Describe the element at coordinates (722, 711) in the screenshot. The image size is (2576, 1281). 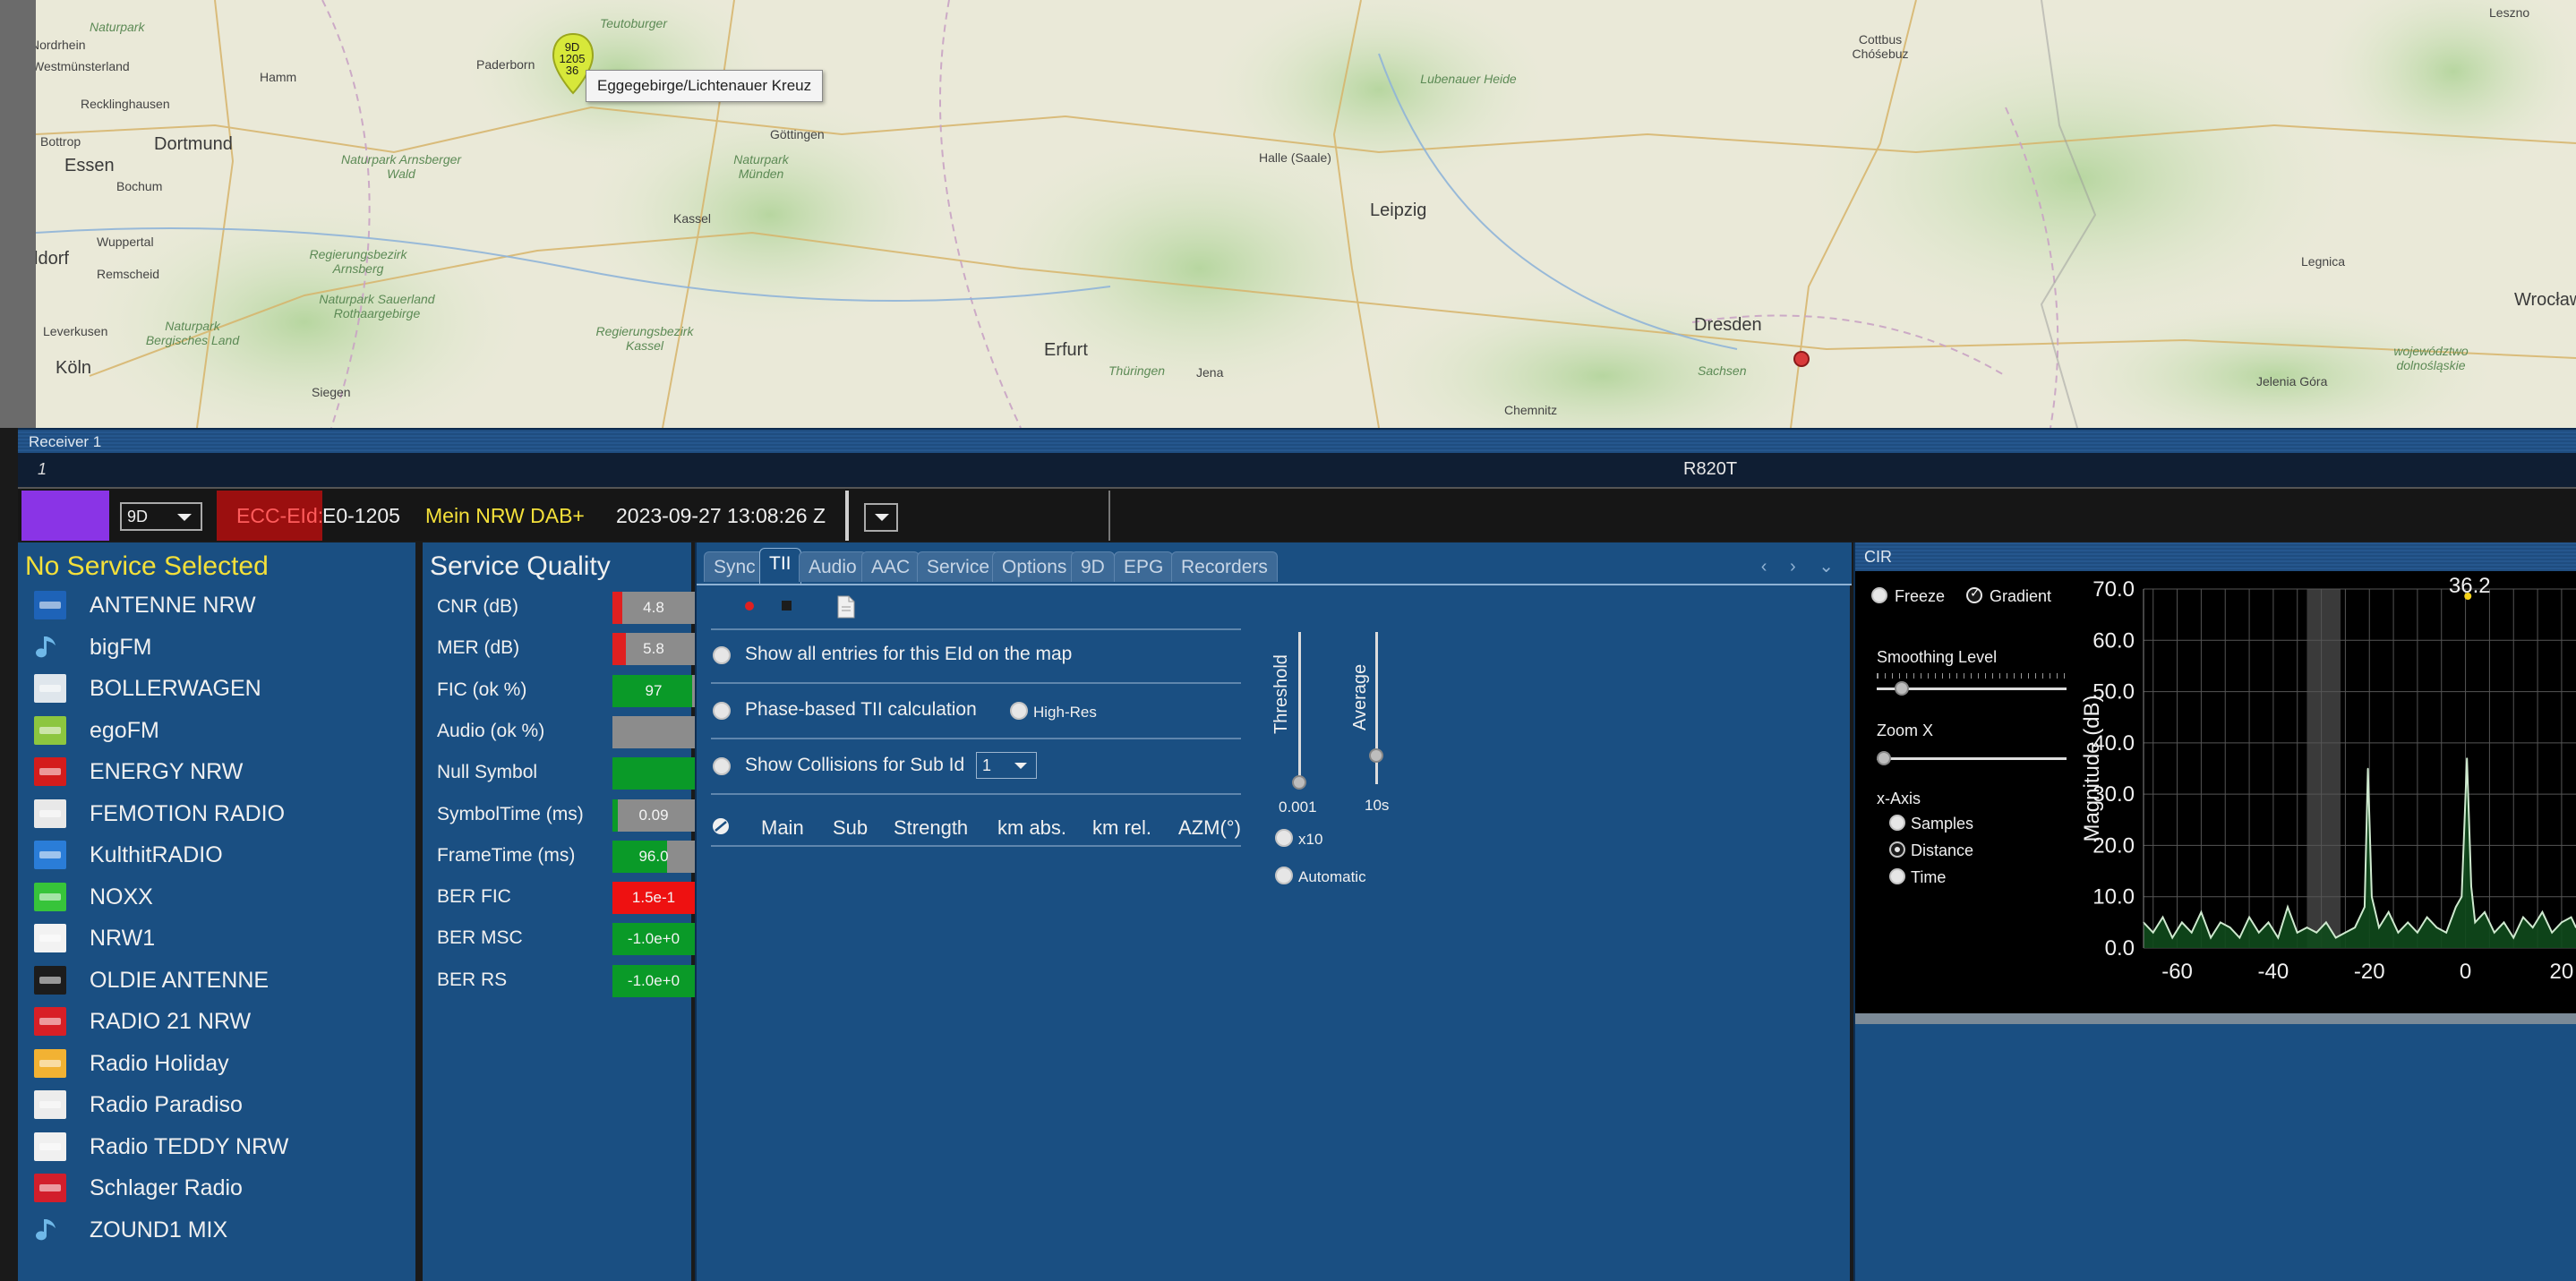
I see `phase-based-radio` at that location.